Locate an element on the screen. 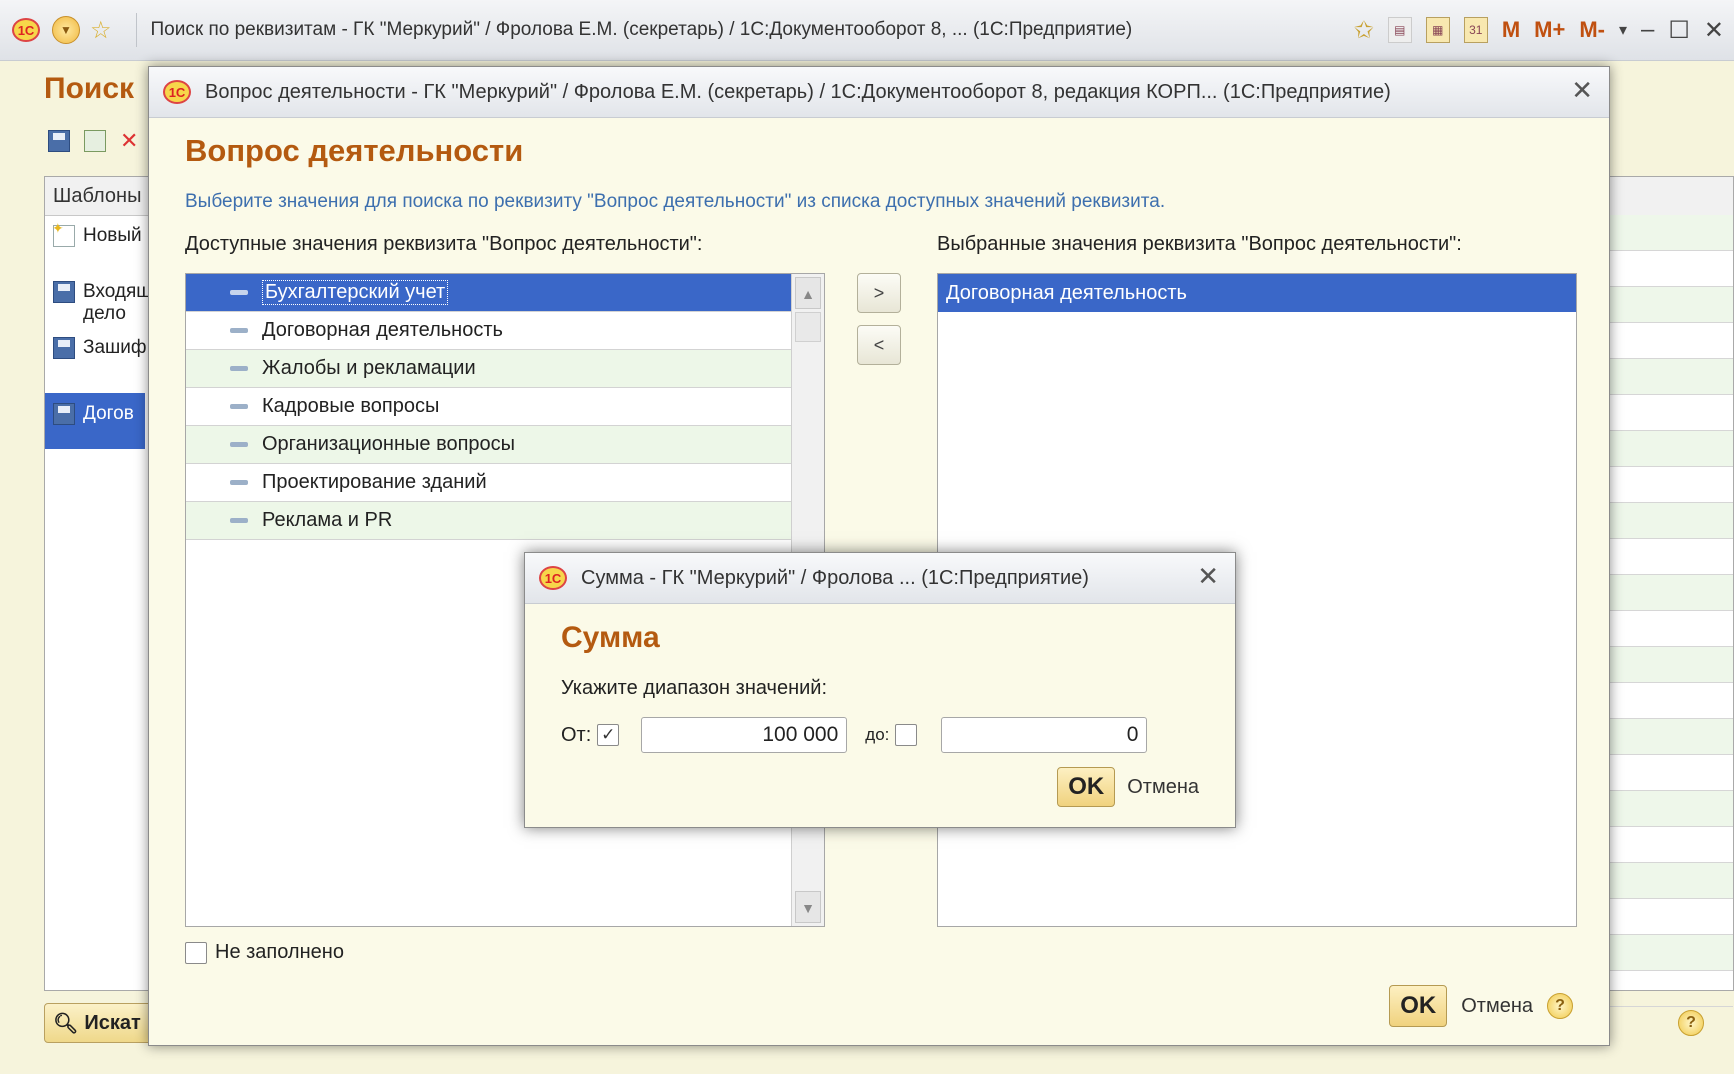 The width and height of the screenshot is (1734, 1074). template-item-contracts: Догов is located at coordinates (95, 421).